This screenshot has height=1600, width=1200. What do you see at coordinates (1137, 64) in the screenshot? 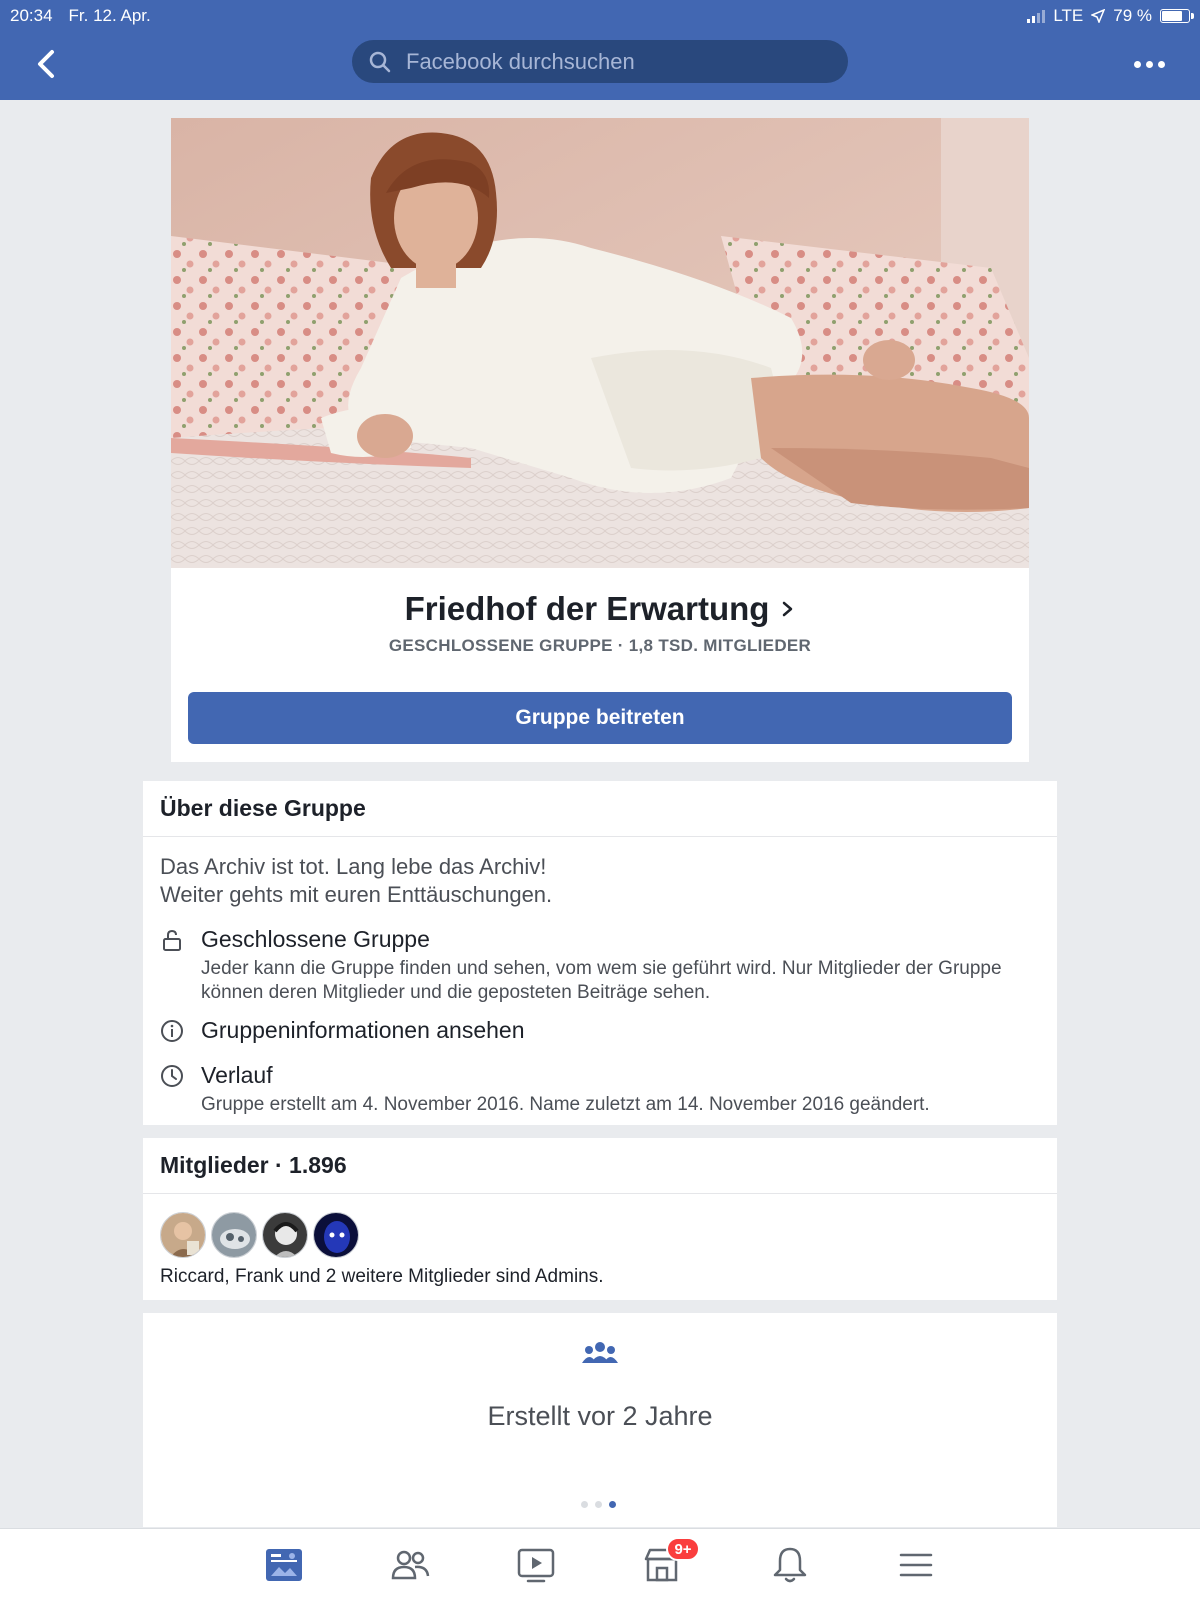
I see `more-dots-icon` at bounding box center [1137, 64].